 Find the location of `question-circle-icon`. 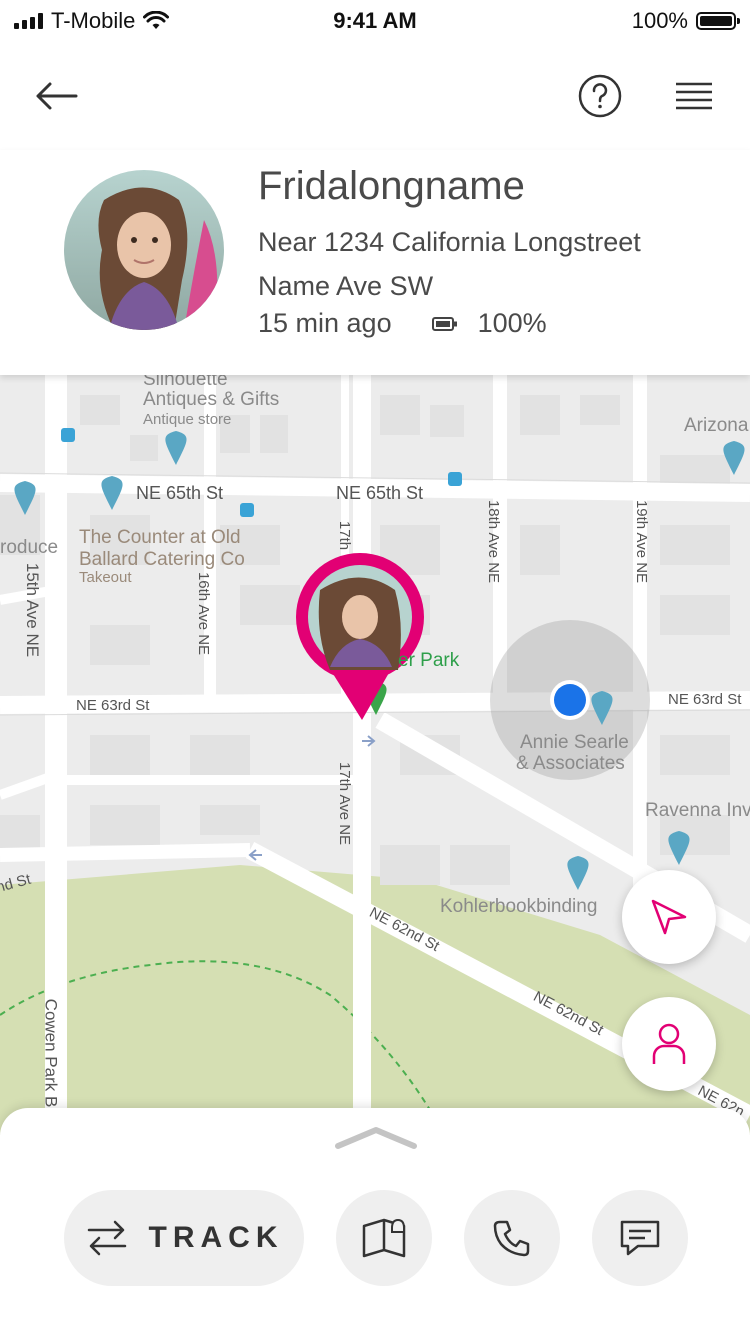

question-circle-icon is located at coordinates (600, 96).